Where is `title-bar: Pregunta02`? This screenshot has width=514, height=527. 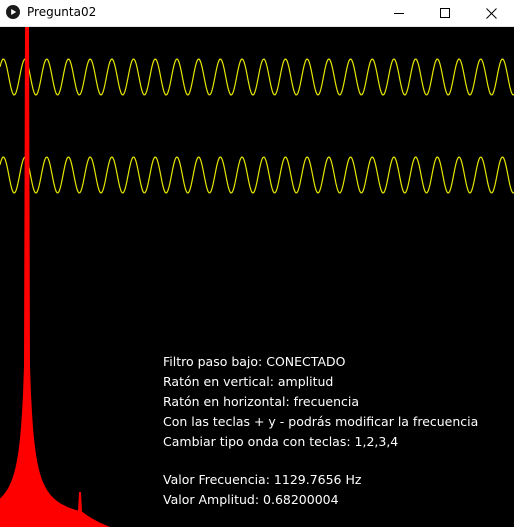 title-bar: Pregunta02 is located at coordinates (257, 13).